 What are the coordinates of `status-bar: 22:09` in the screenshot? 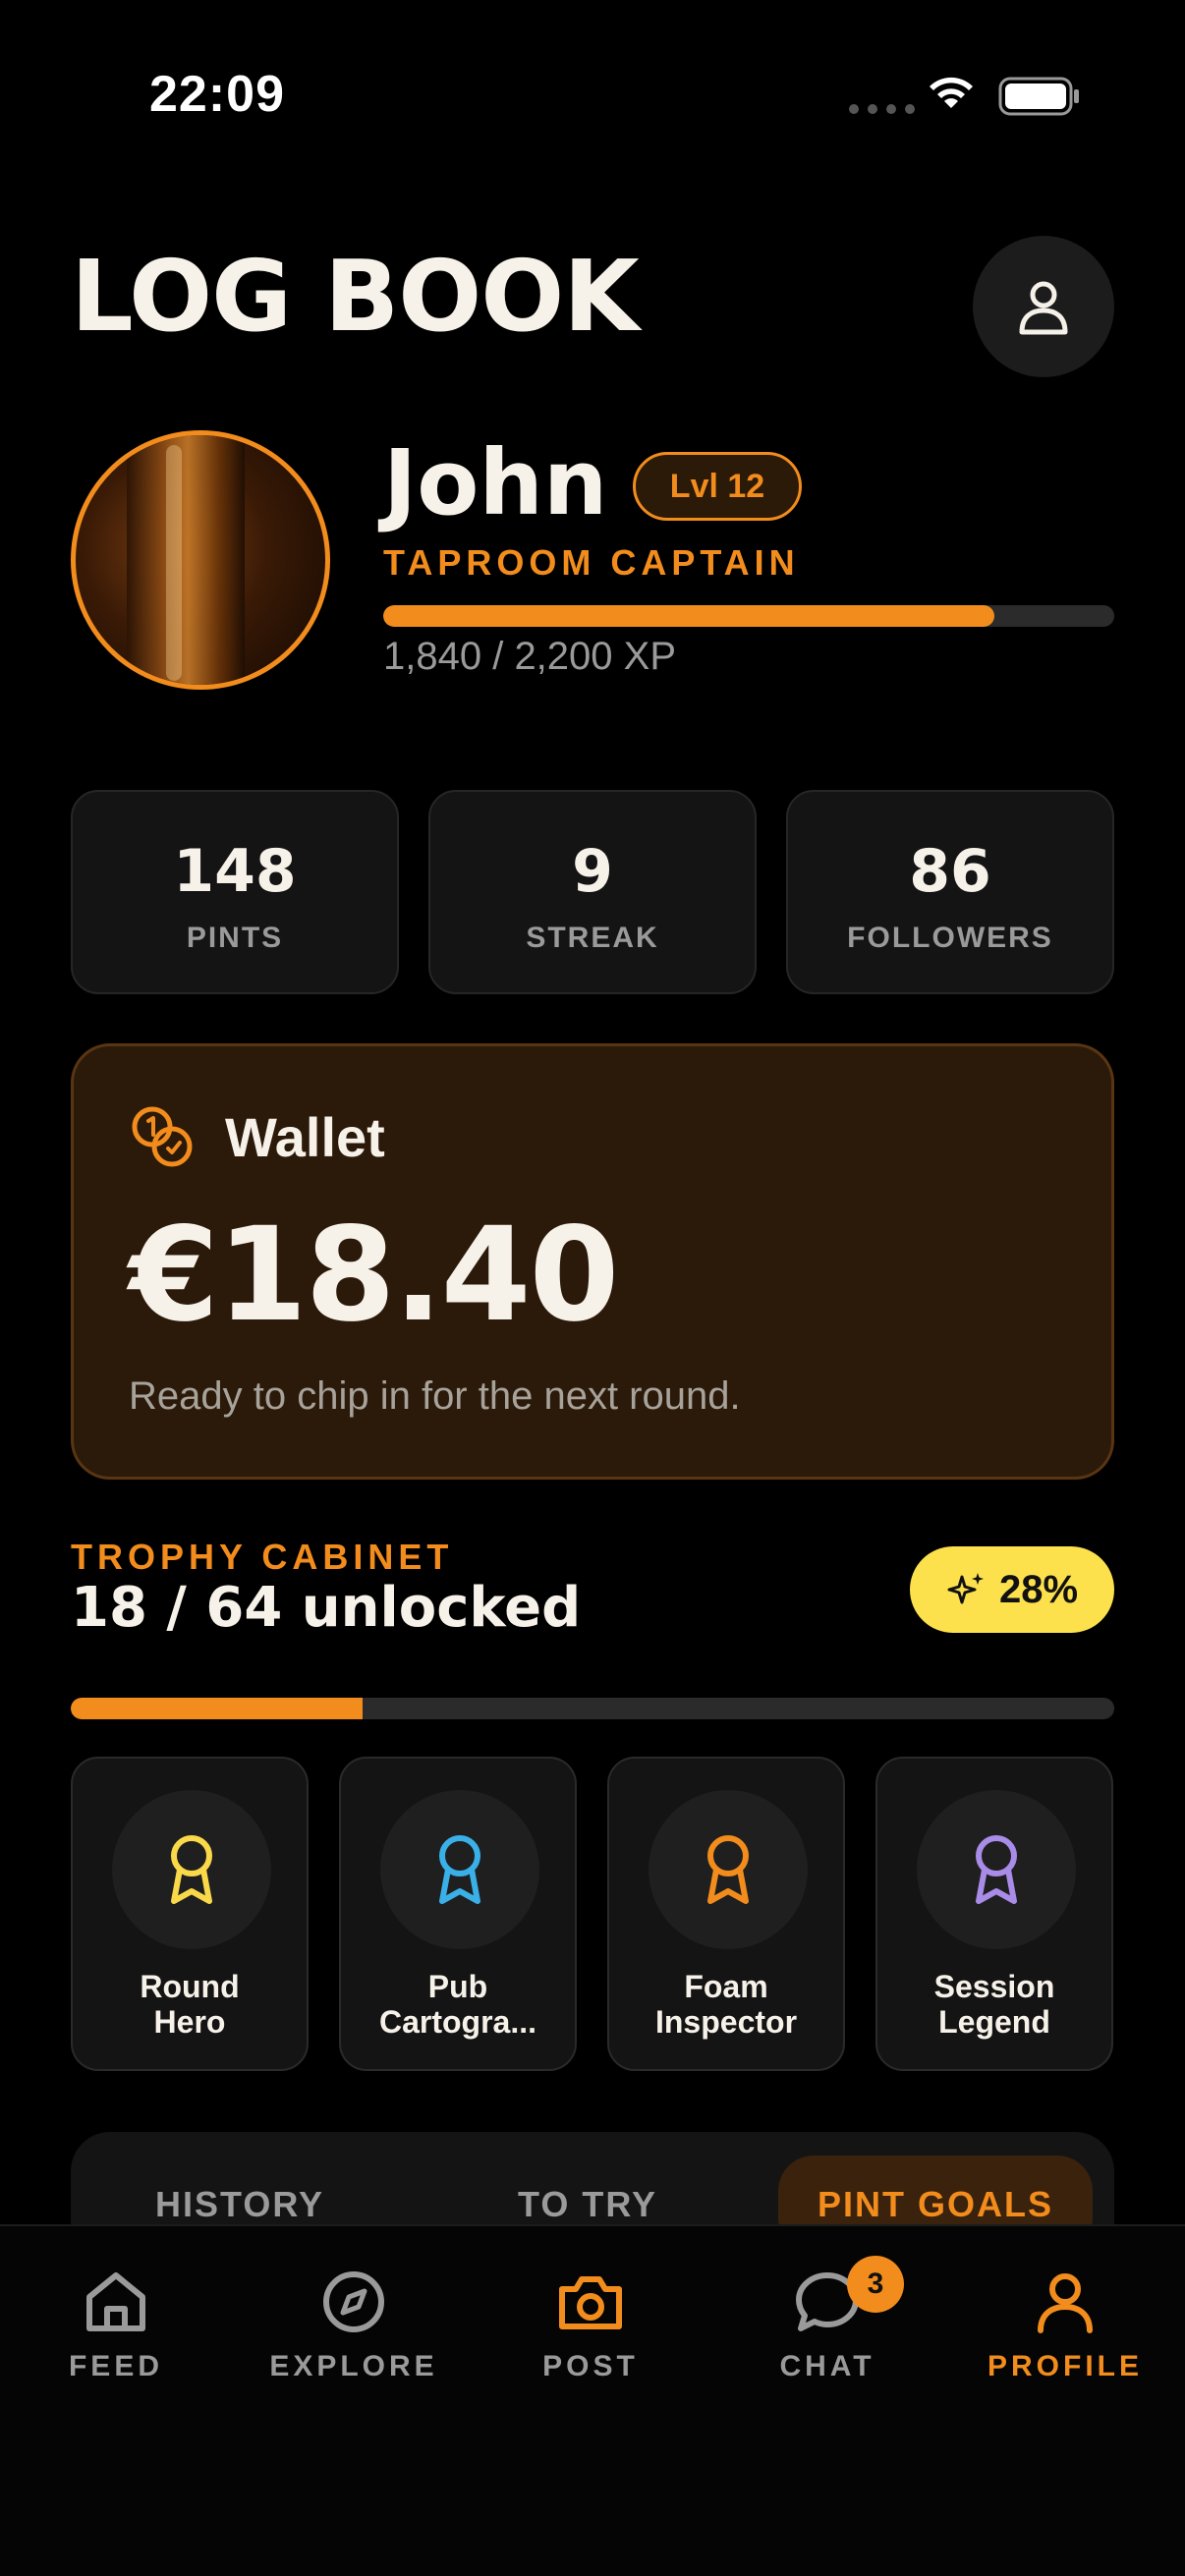 It's located at (592, 98).